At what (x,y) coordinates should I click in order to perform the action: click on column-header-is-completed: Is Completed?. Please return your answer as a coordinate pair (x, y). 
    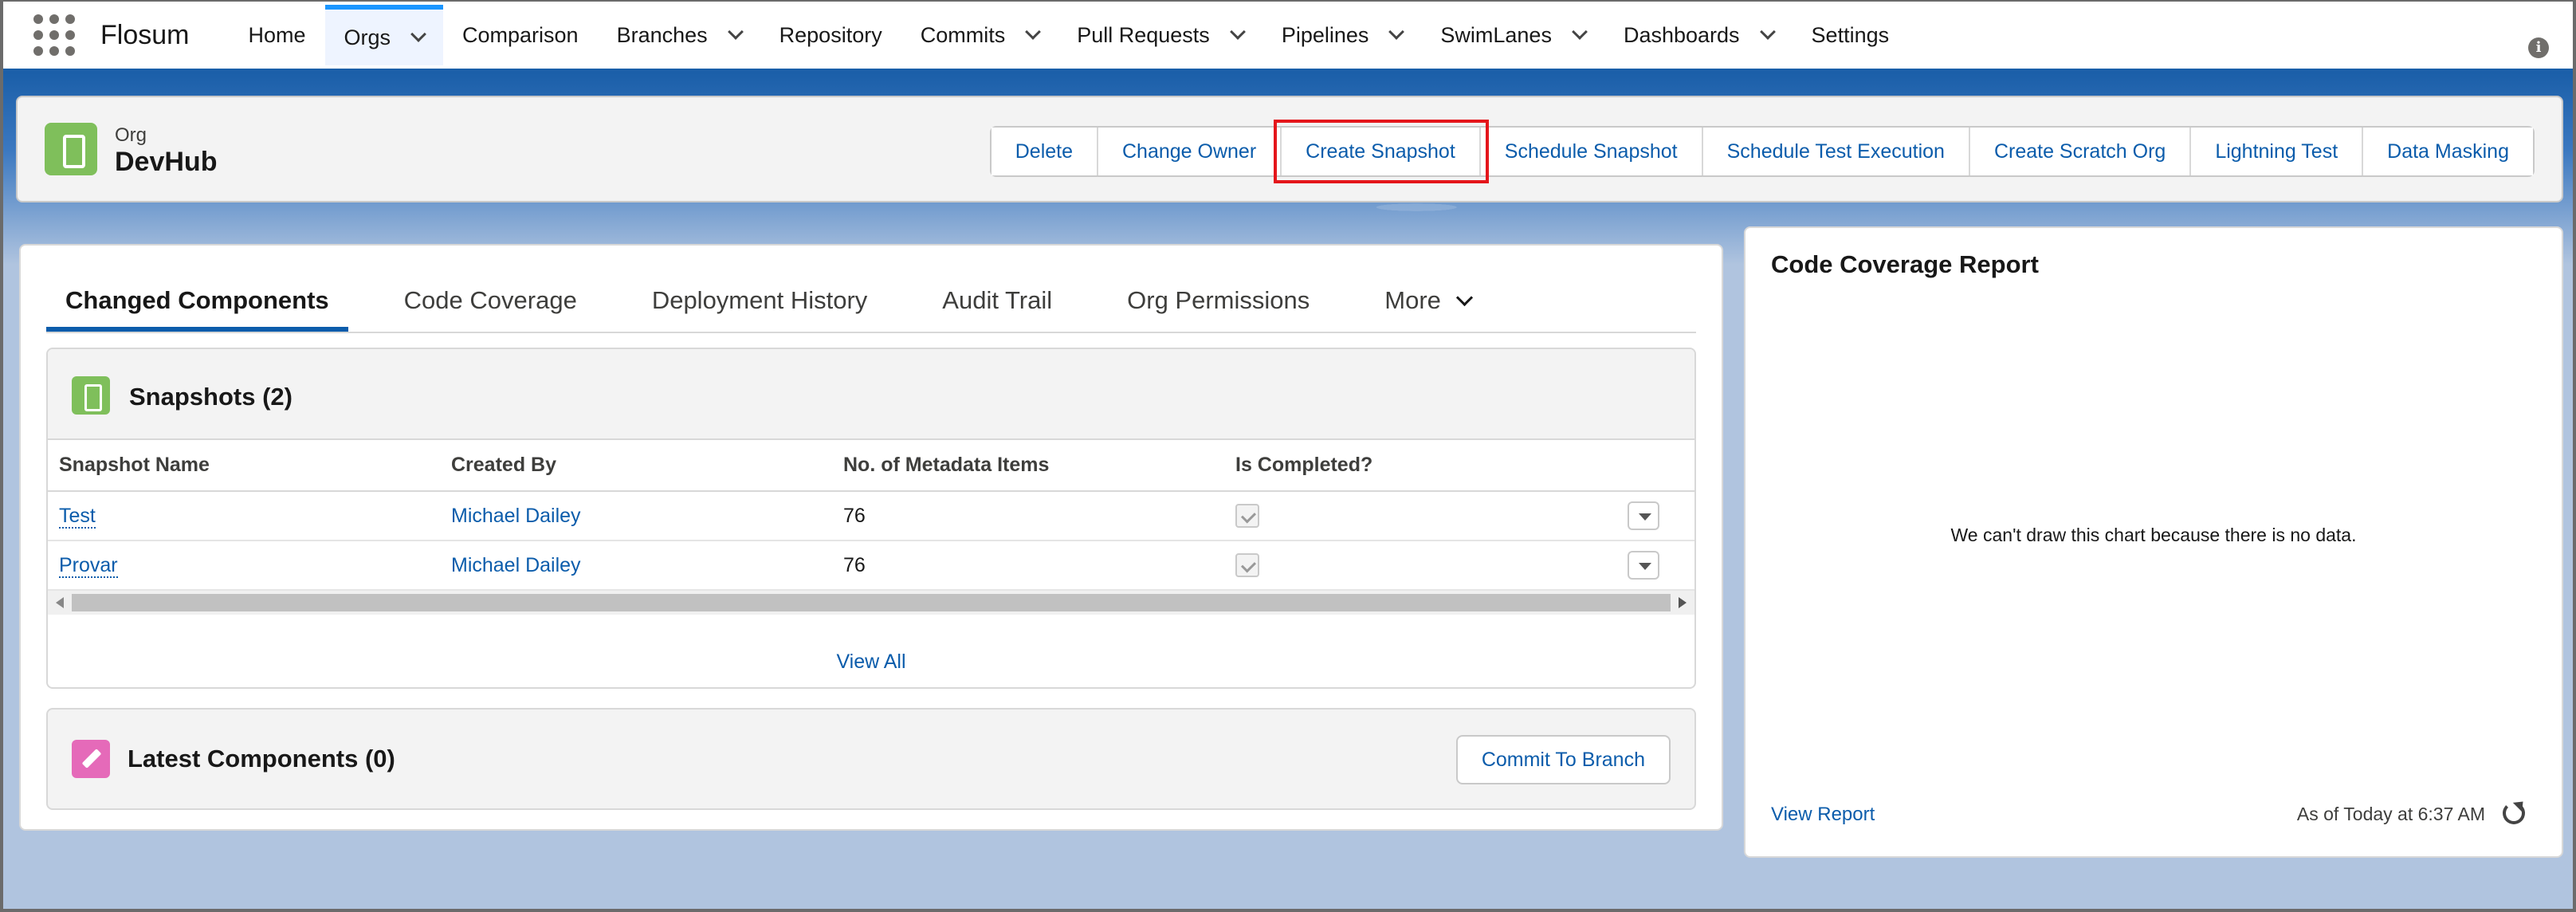
    Looking at the image, I should click on (1420, 466).